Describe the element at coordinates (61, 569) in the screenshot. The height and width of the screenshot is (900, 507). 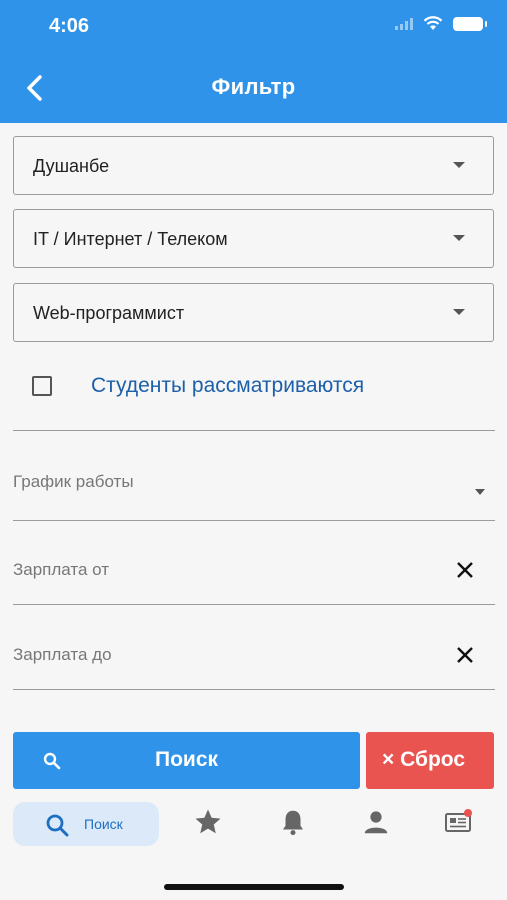
I see `salary-from-label: Зарплата от` at that location.